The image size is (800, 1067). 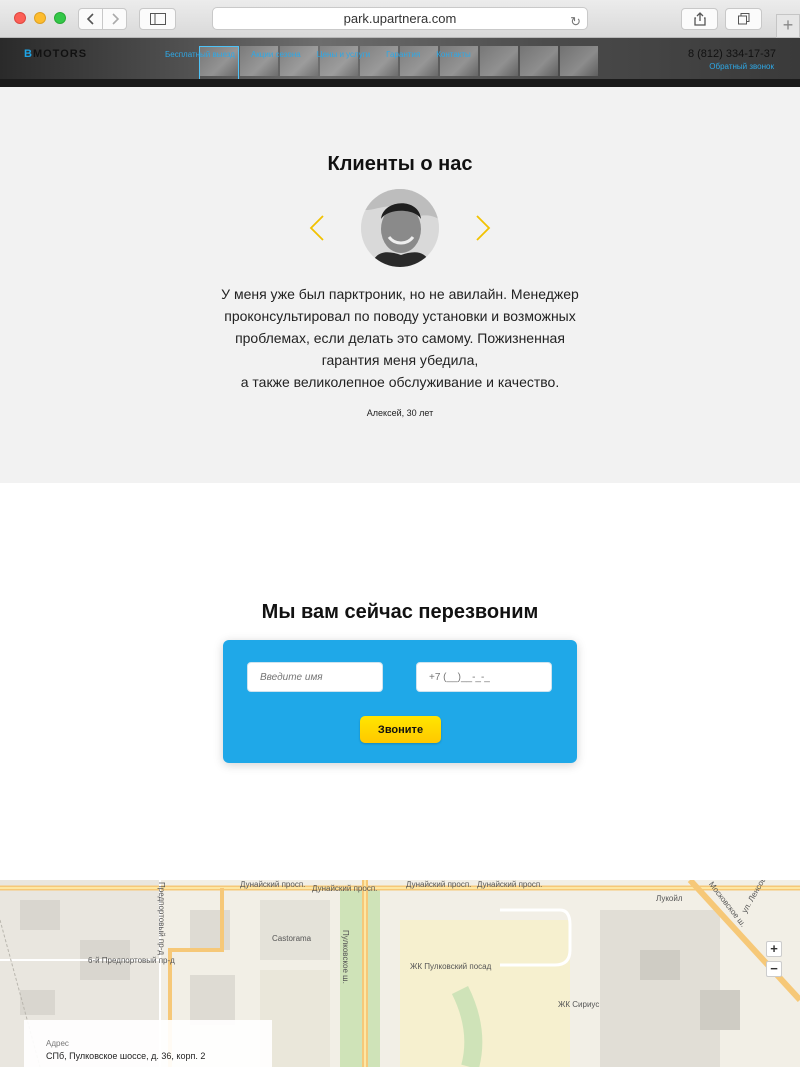 I want to click on name-input, so click(x=315, y=677).